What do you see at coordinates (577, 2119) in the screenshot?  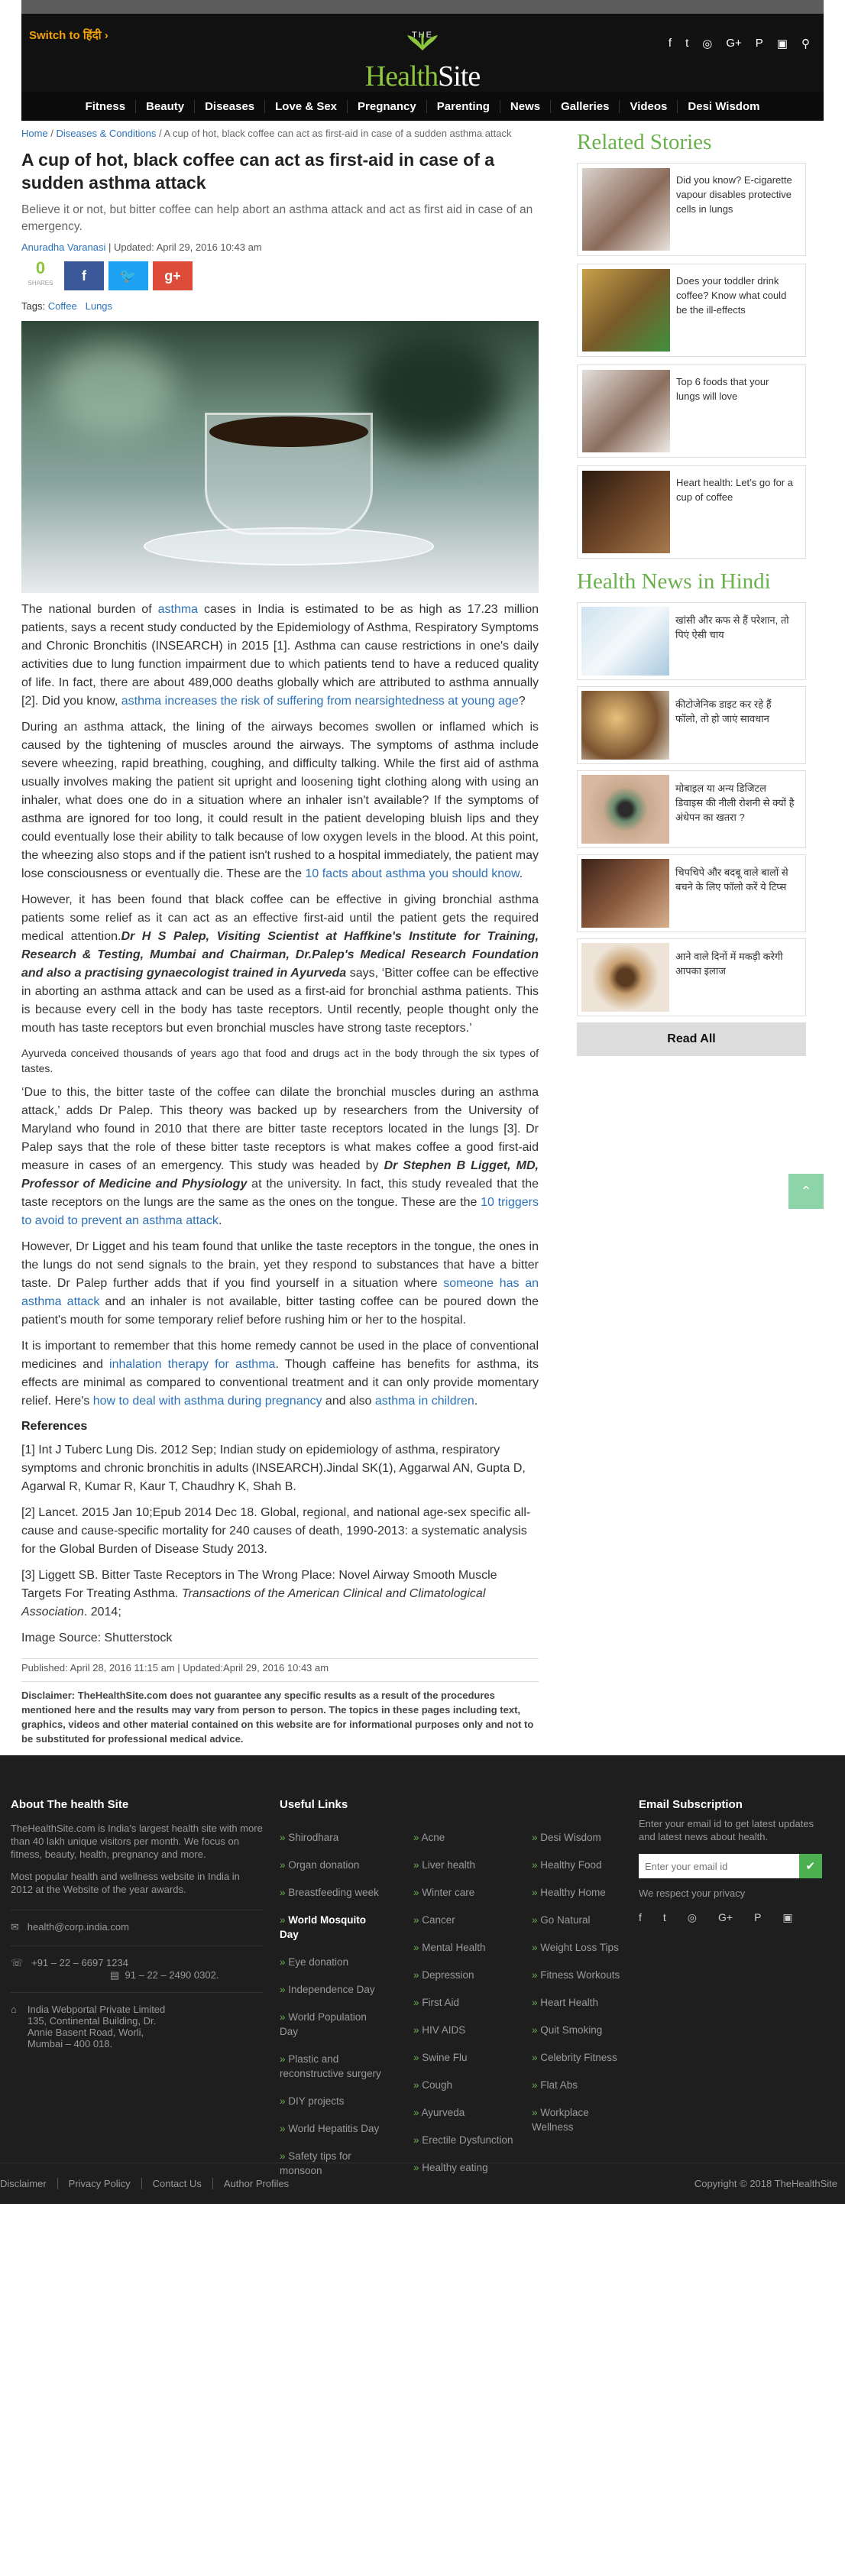 I see `footer-link: Workplace Wellness` at bounding box center [577, 2119].